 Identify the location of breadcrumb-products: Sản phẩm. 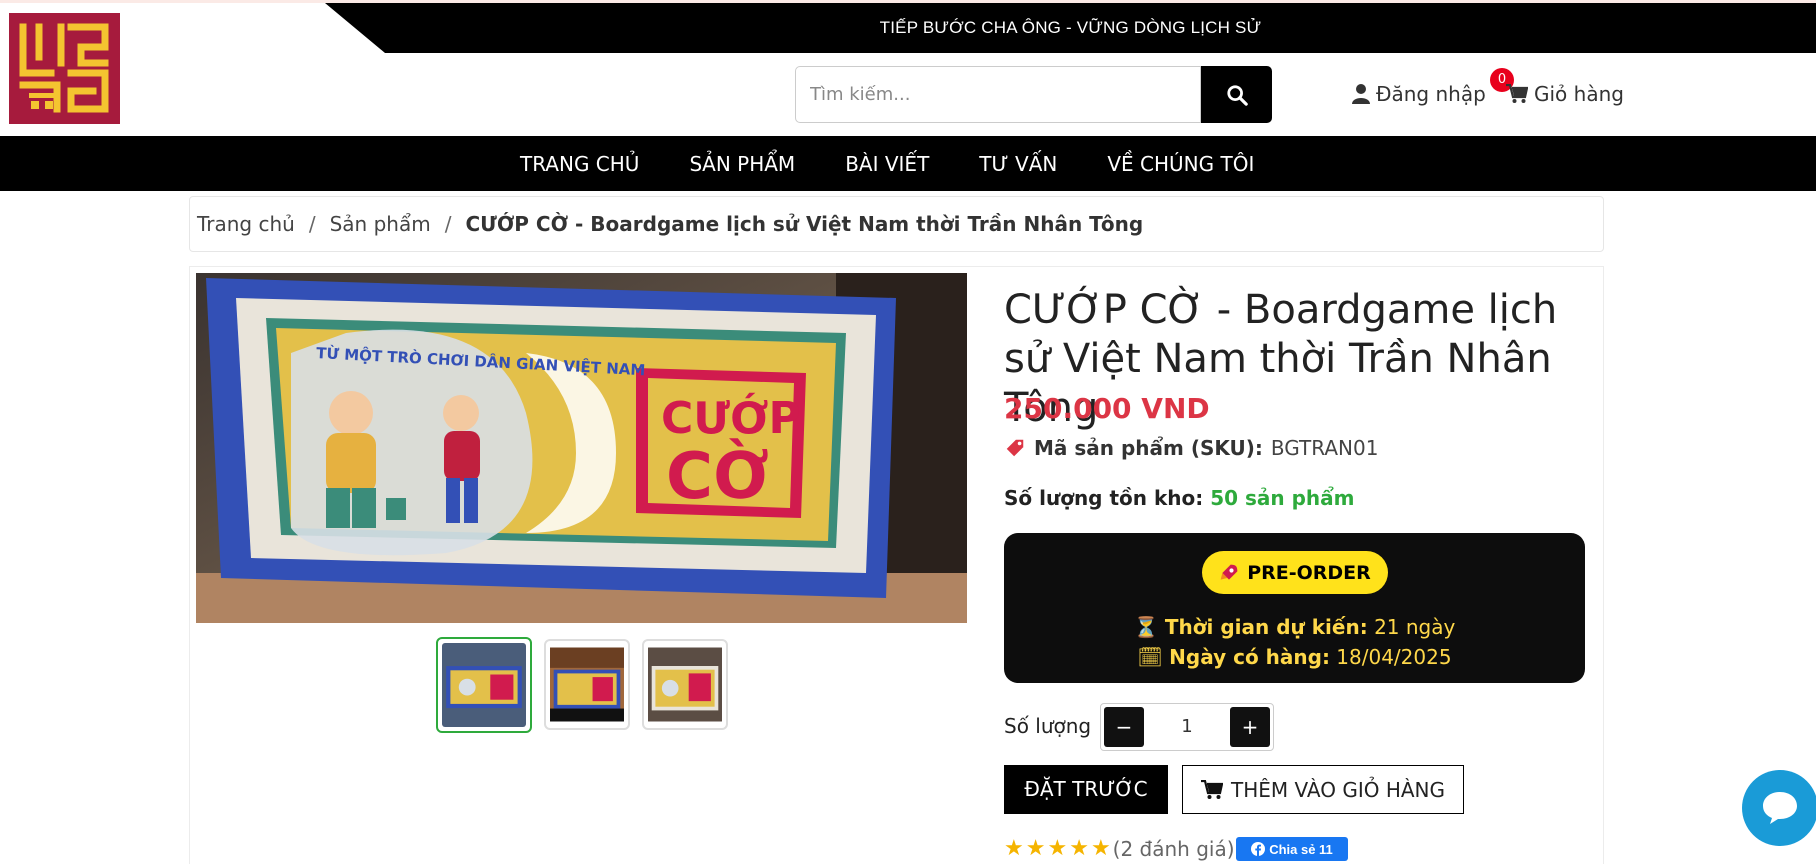
(380, 224).